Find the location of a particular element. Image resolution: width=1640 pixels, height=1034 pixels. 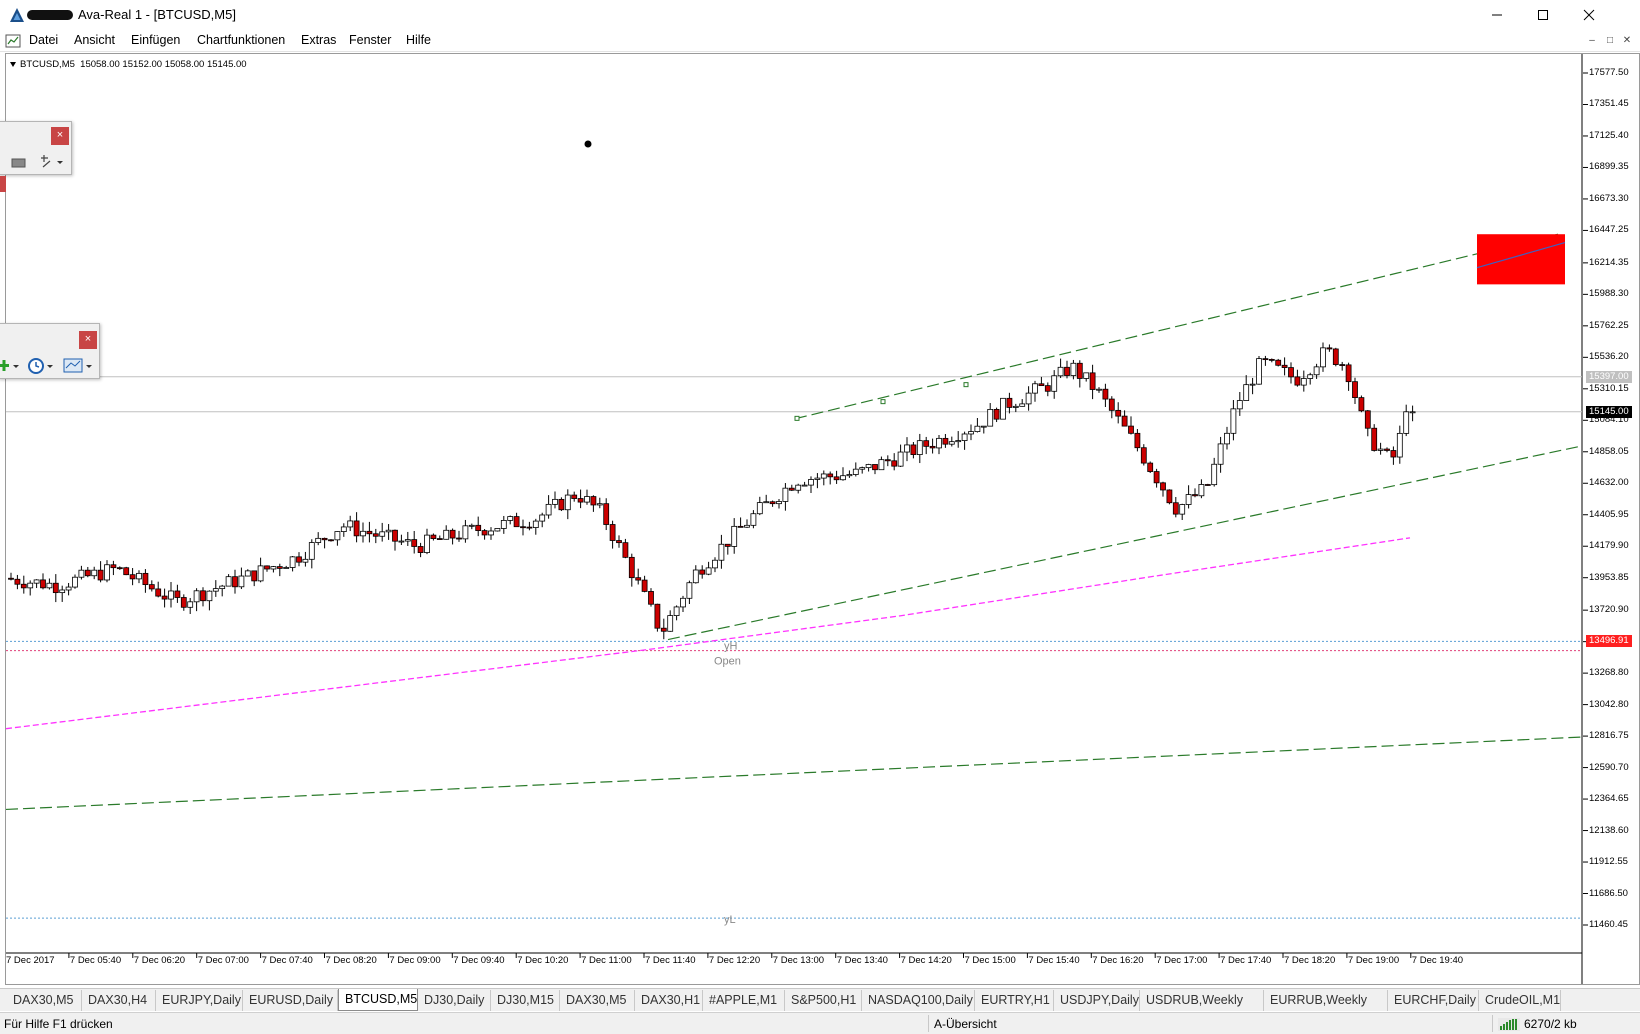

mdi-restore-button: □ is located at coordinates (1610, 41).